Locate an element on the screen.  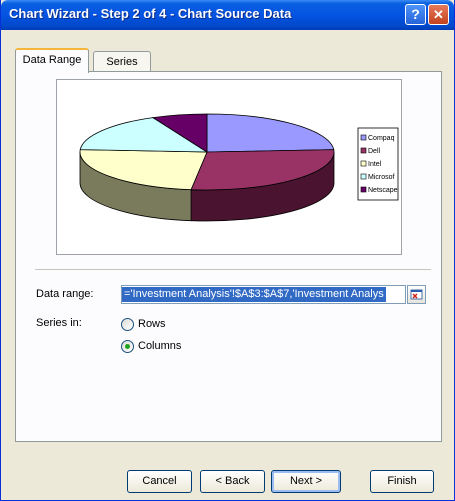
legend-label-intel: Intel is located at coordinates (375, 164).